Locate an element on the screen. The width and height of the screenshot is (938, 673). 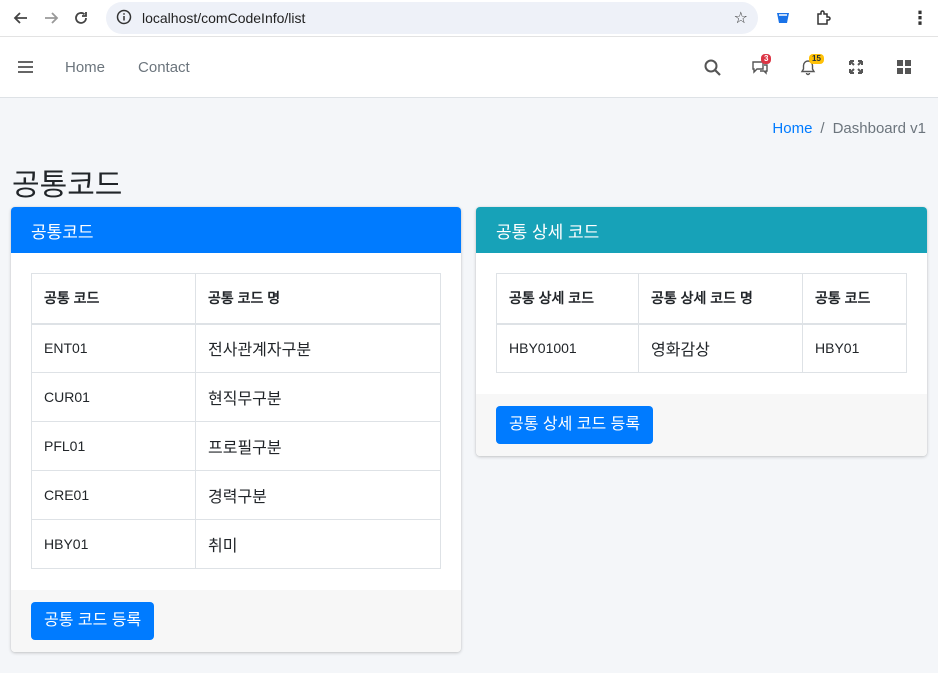
browser-toolbar: localhost/comCodeInfo/list ☆ ⋮ is located at coordinates (469, 18).